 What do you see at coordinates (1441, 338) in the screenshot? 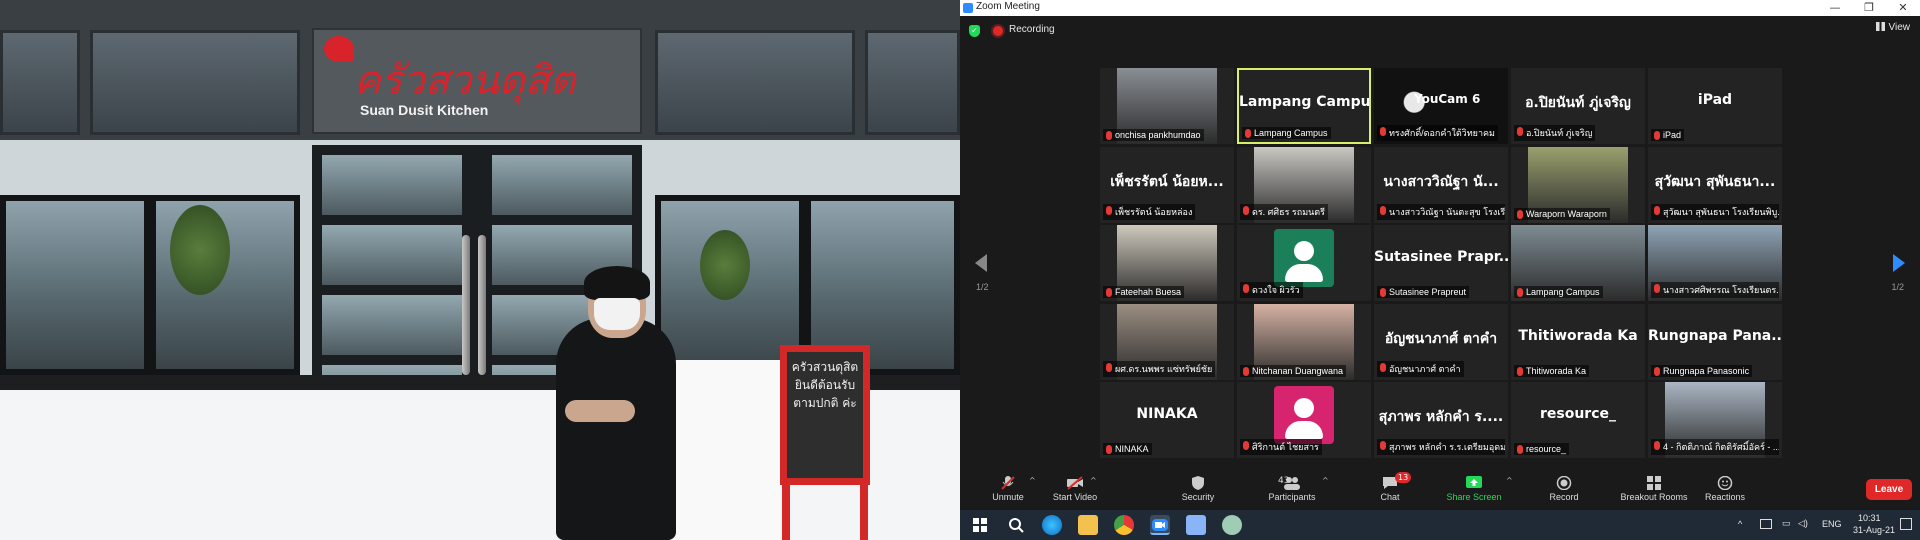
I see `participant-name: อัญชนาภาศ์ ตาคำ` at bounding box center [1441, 338].